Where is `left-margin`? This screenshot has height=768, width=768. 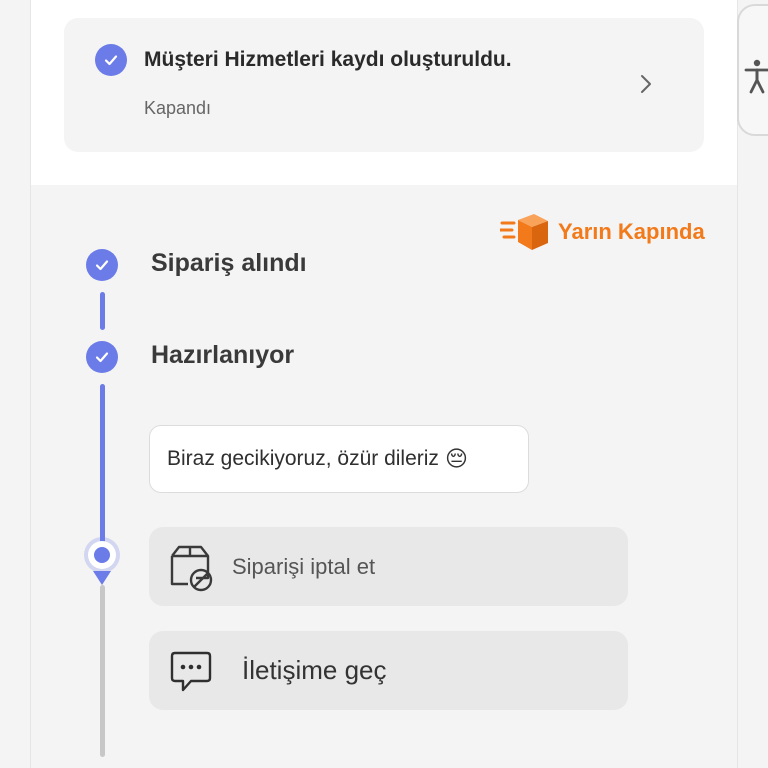 left-margin is located at coordinates (15, 384).